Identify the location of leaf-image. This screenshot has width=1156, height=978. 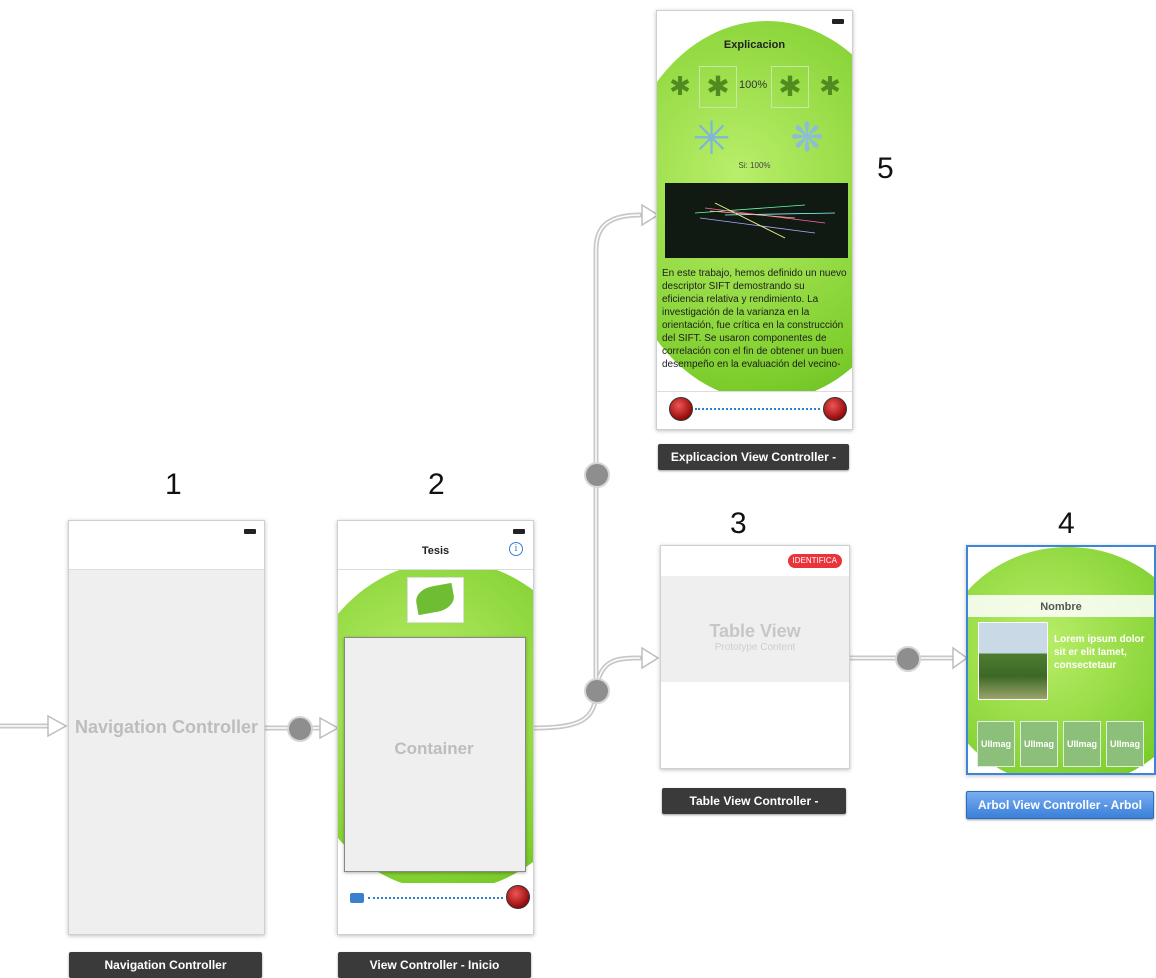
(435, 600).